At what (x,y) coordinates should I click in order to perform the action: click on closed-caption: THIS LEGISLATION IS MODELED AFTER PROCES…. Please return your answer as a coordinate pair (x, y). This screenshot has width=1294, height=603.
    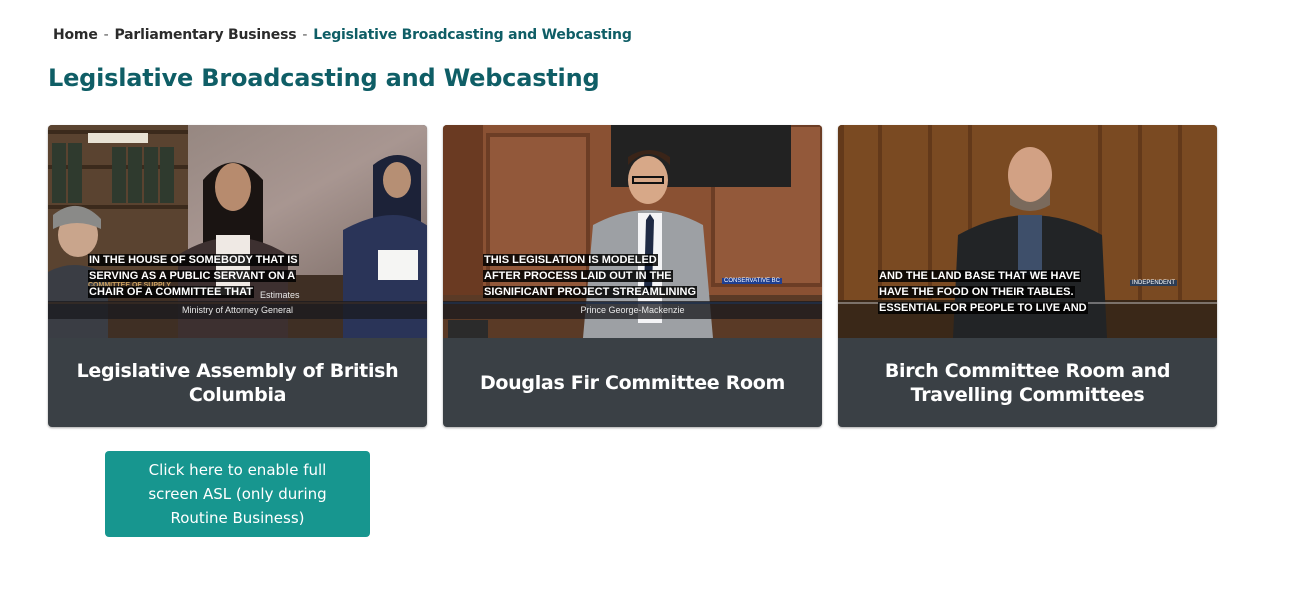
    Looking at the image, I should click on (590, 276).